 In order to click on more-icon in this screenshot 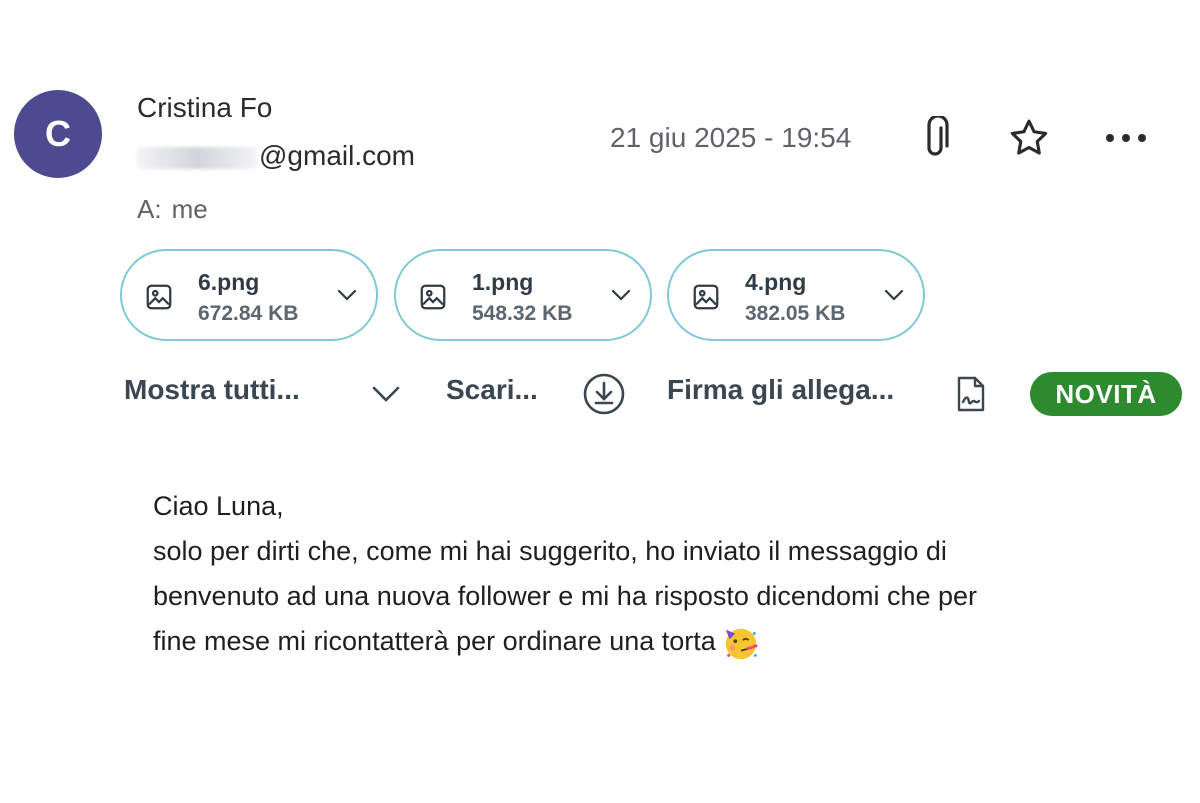, I will do `click(1126, 138)`.